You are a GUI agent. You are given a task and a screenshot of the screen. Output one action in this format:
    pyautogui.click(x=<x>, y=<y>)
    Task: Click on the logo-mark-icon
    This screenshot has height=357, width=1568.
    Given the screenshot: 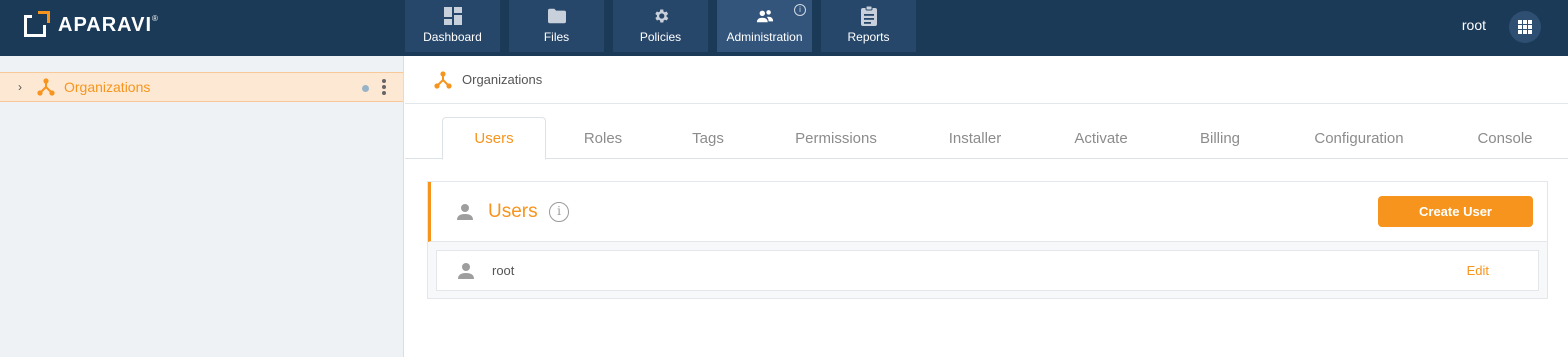 What is the action you would take?
    pyautogui.click(x=38, y=25)
    